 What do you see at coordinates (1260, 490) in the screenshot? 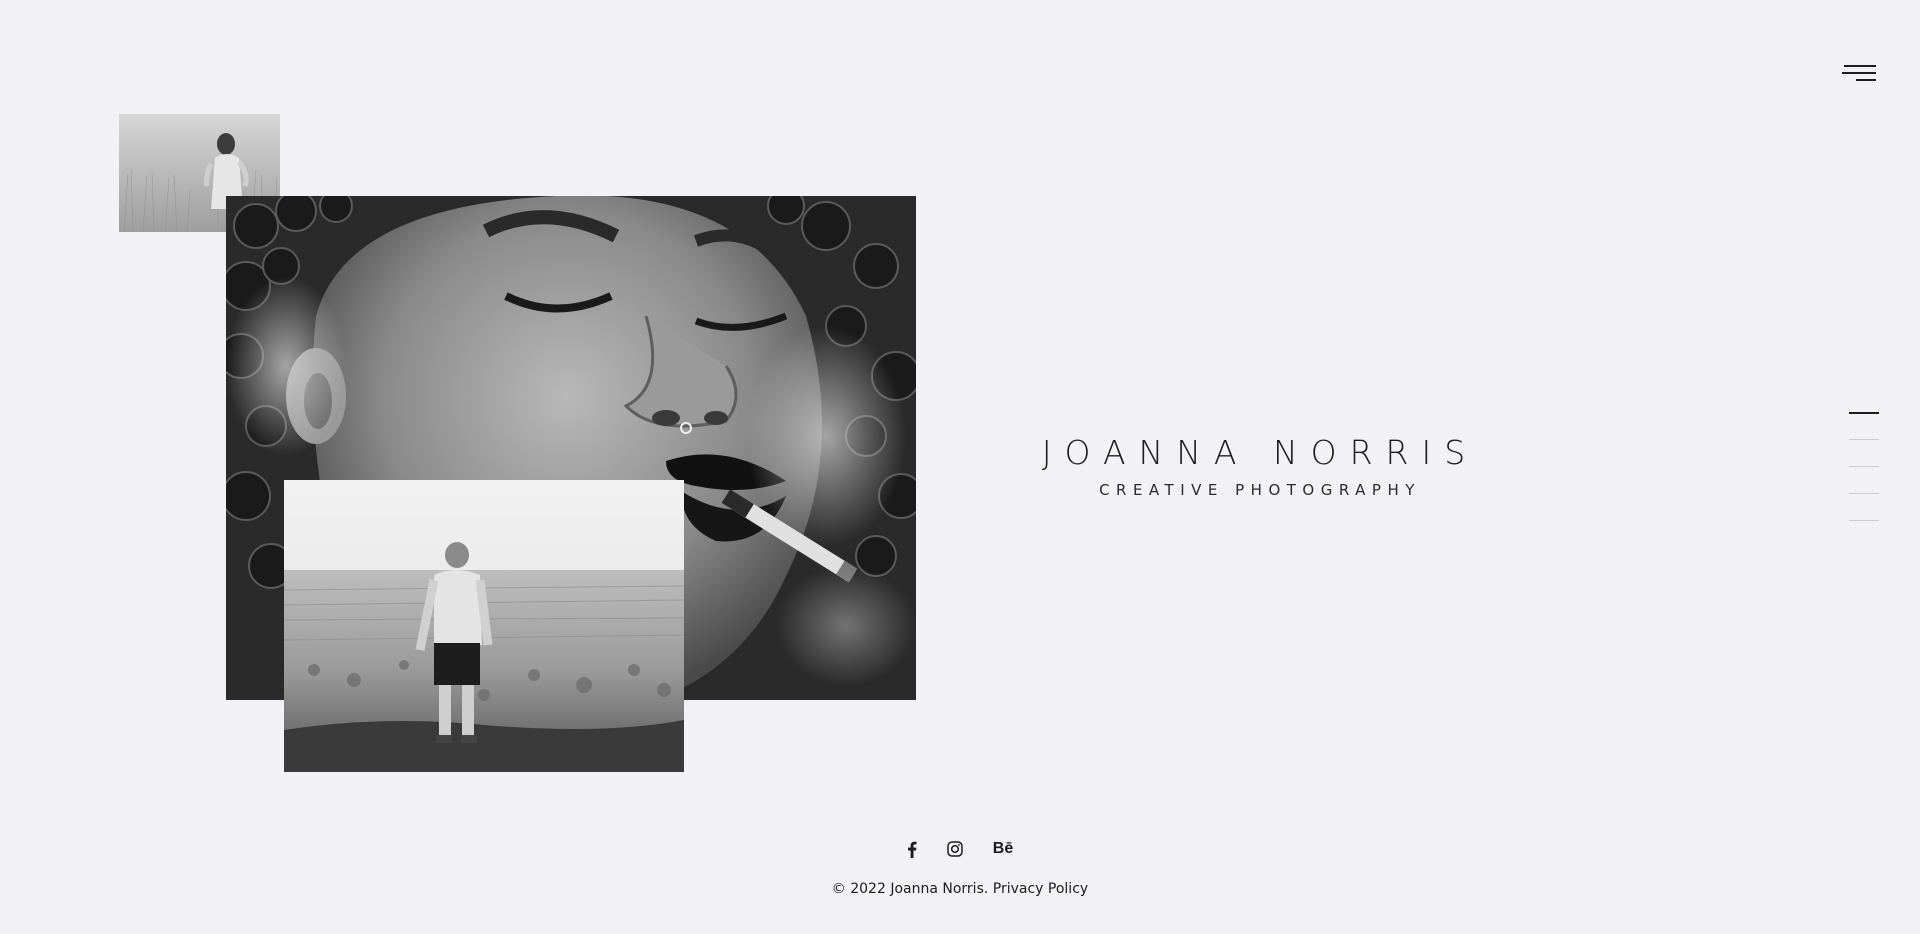
I see `site-tagline: CREATIVE PHOTOGRAPHY` at bounding box center [1260, 490].